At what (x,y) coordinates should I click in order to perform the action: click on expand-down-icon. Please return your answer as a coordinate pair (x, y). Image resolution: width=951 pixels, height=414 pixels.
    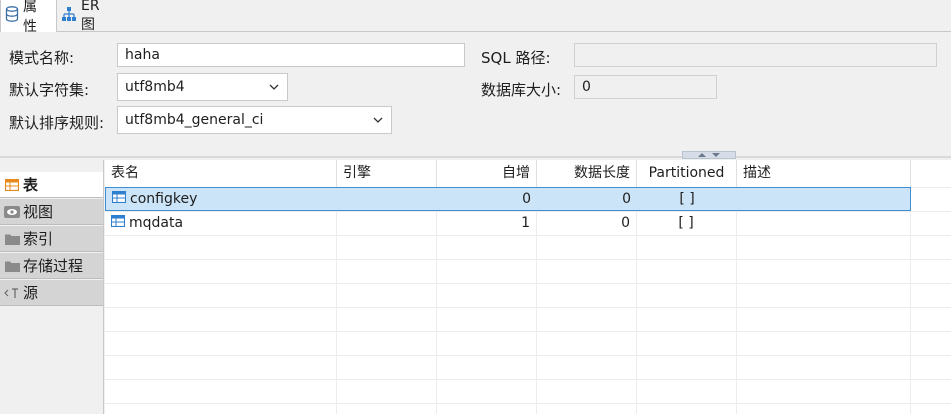
    Looking at the image, I should click on (716, 155).